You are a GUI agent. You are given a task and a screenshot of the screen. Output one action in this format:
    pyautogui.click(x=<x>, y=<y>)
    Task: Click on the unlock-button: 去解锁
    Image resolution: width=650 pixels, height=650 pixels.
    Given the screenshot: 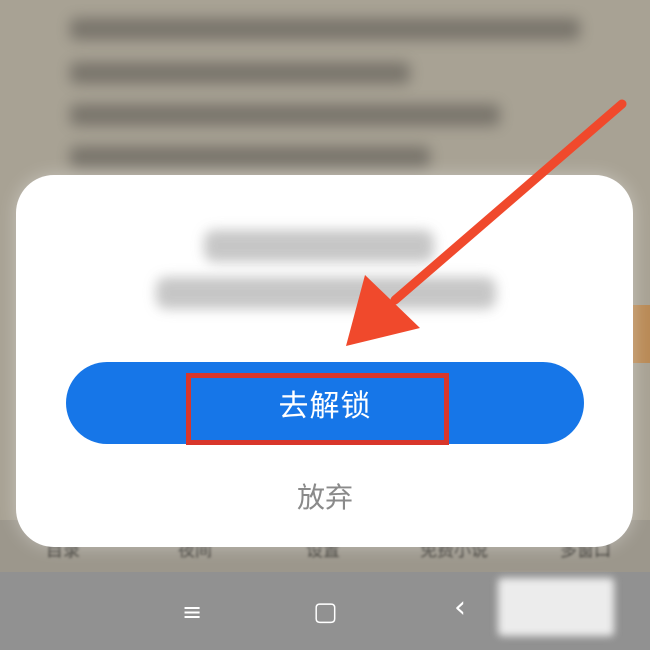 What is the action you would take?
    pyautogui.click(x=325, y=403)
    